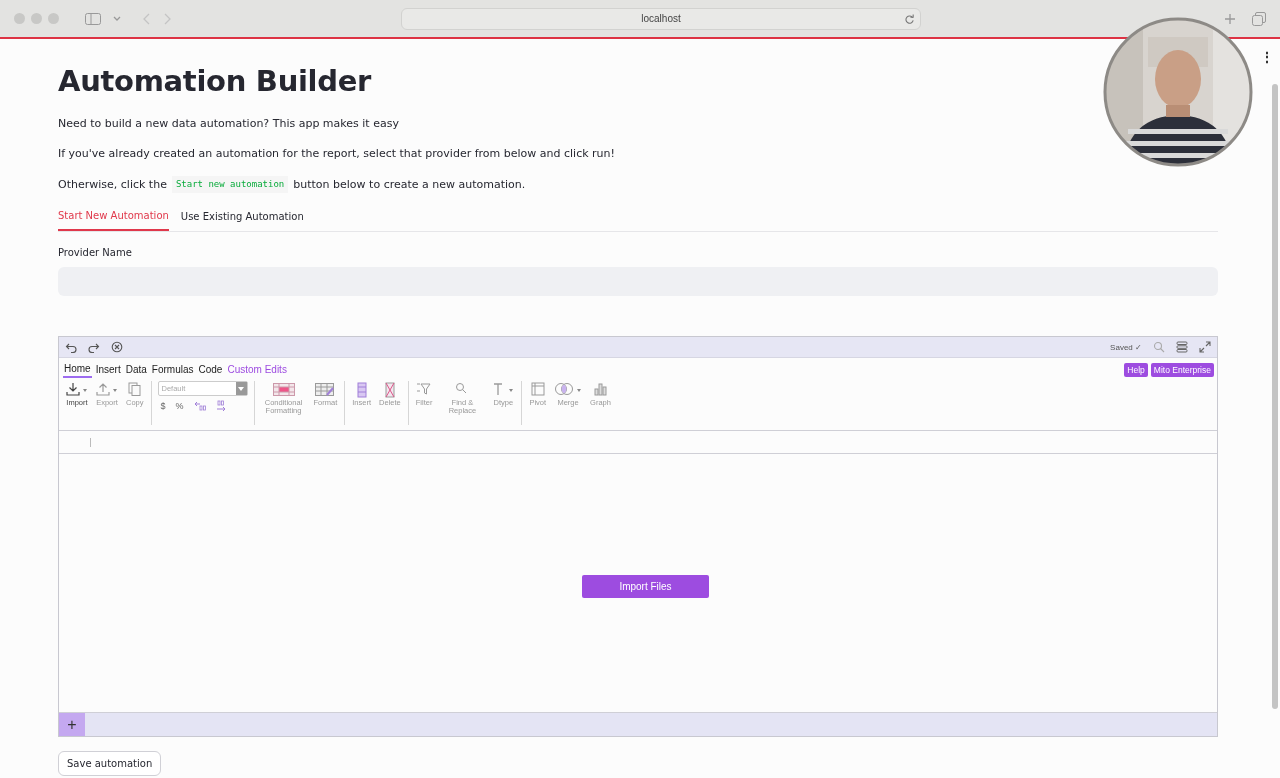 This screenshot has width=1280, height=778. I want to click on paragraph-text: Otherwise, click the, so click(112, 184).